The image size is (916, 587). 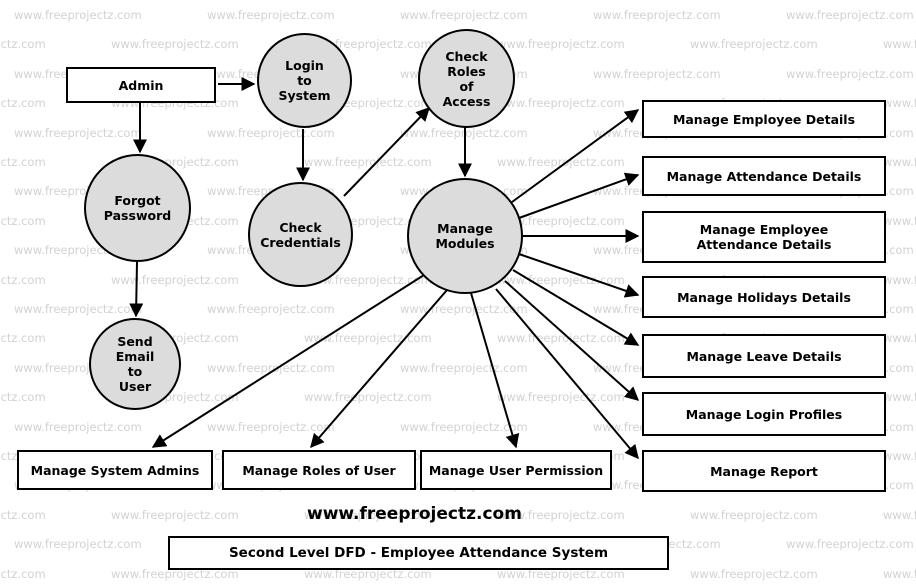 I want to click on store-manage-user-permission: Manage User Permission, so click(x=516, y=470).